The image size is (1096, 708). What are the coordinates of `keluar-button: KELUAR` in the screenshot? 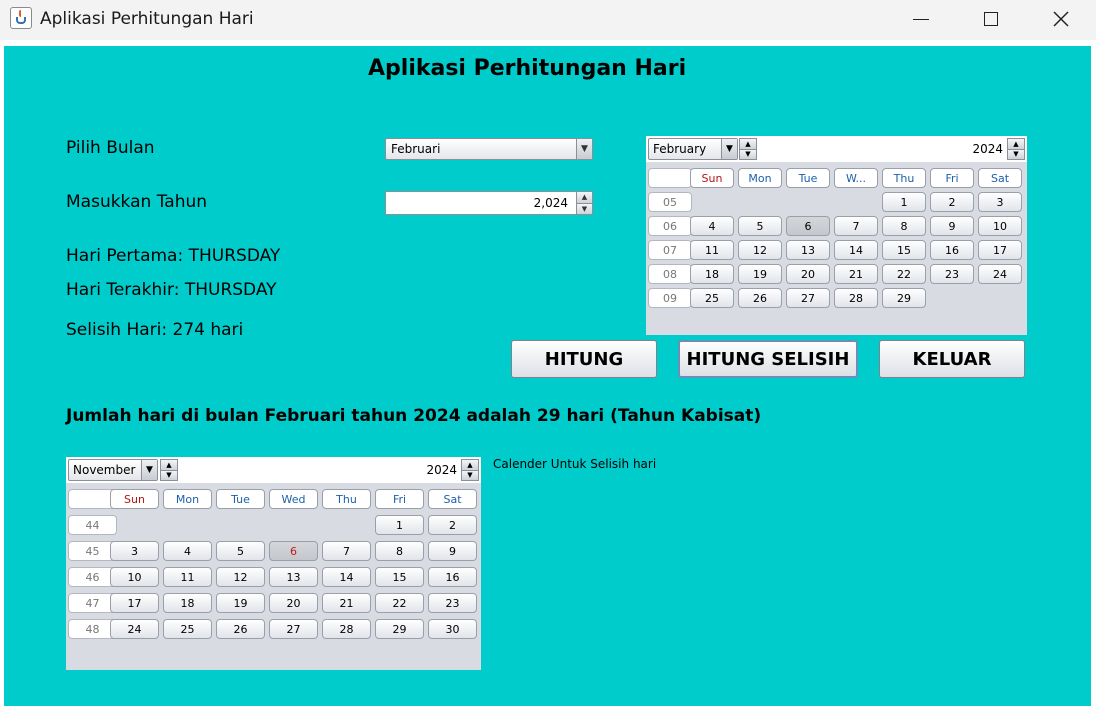 It's located at (952, 359).